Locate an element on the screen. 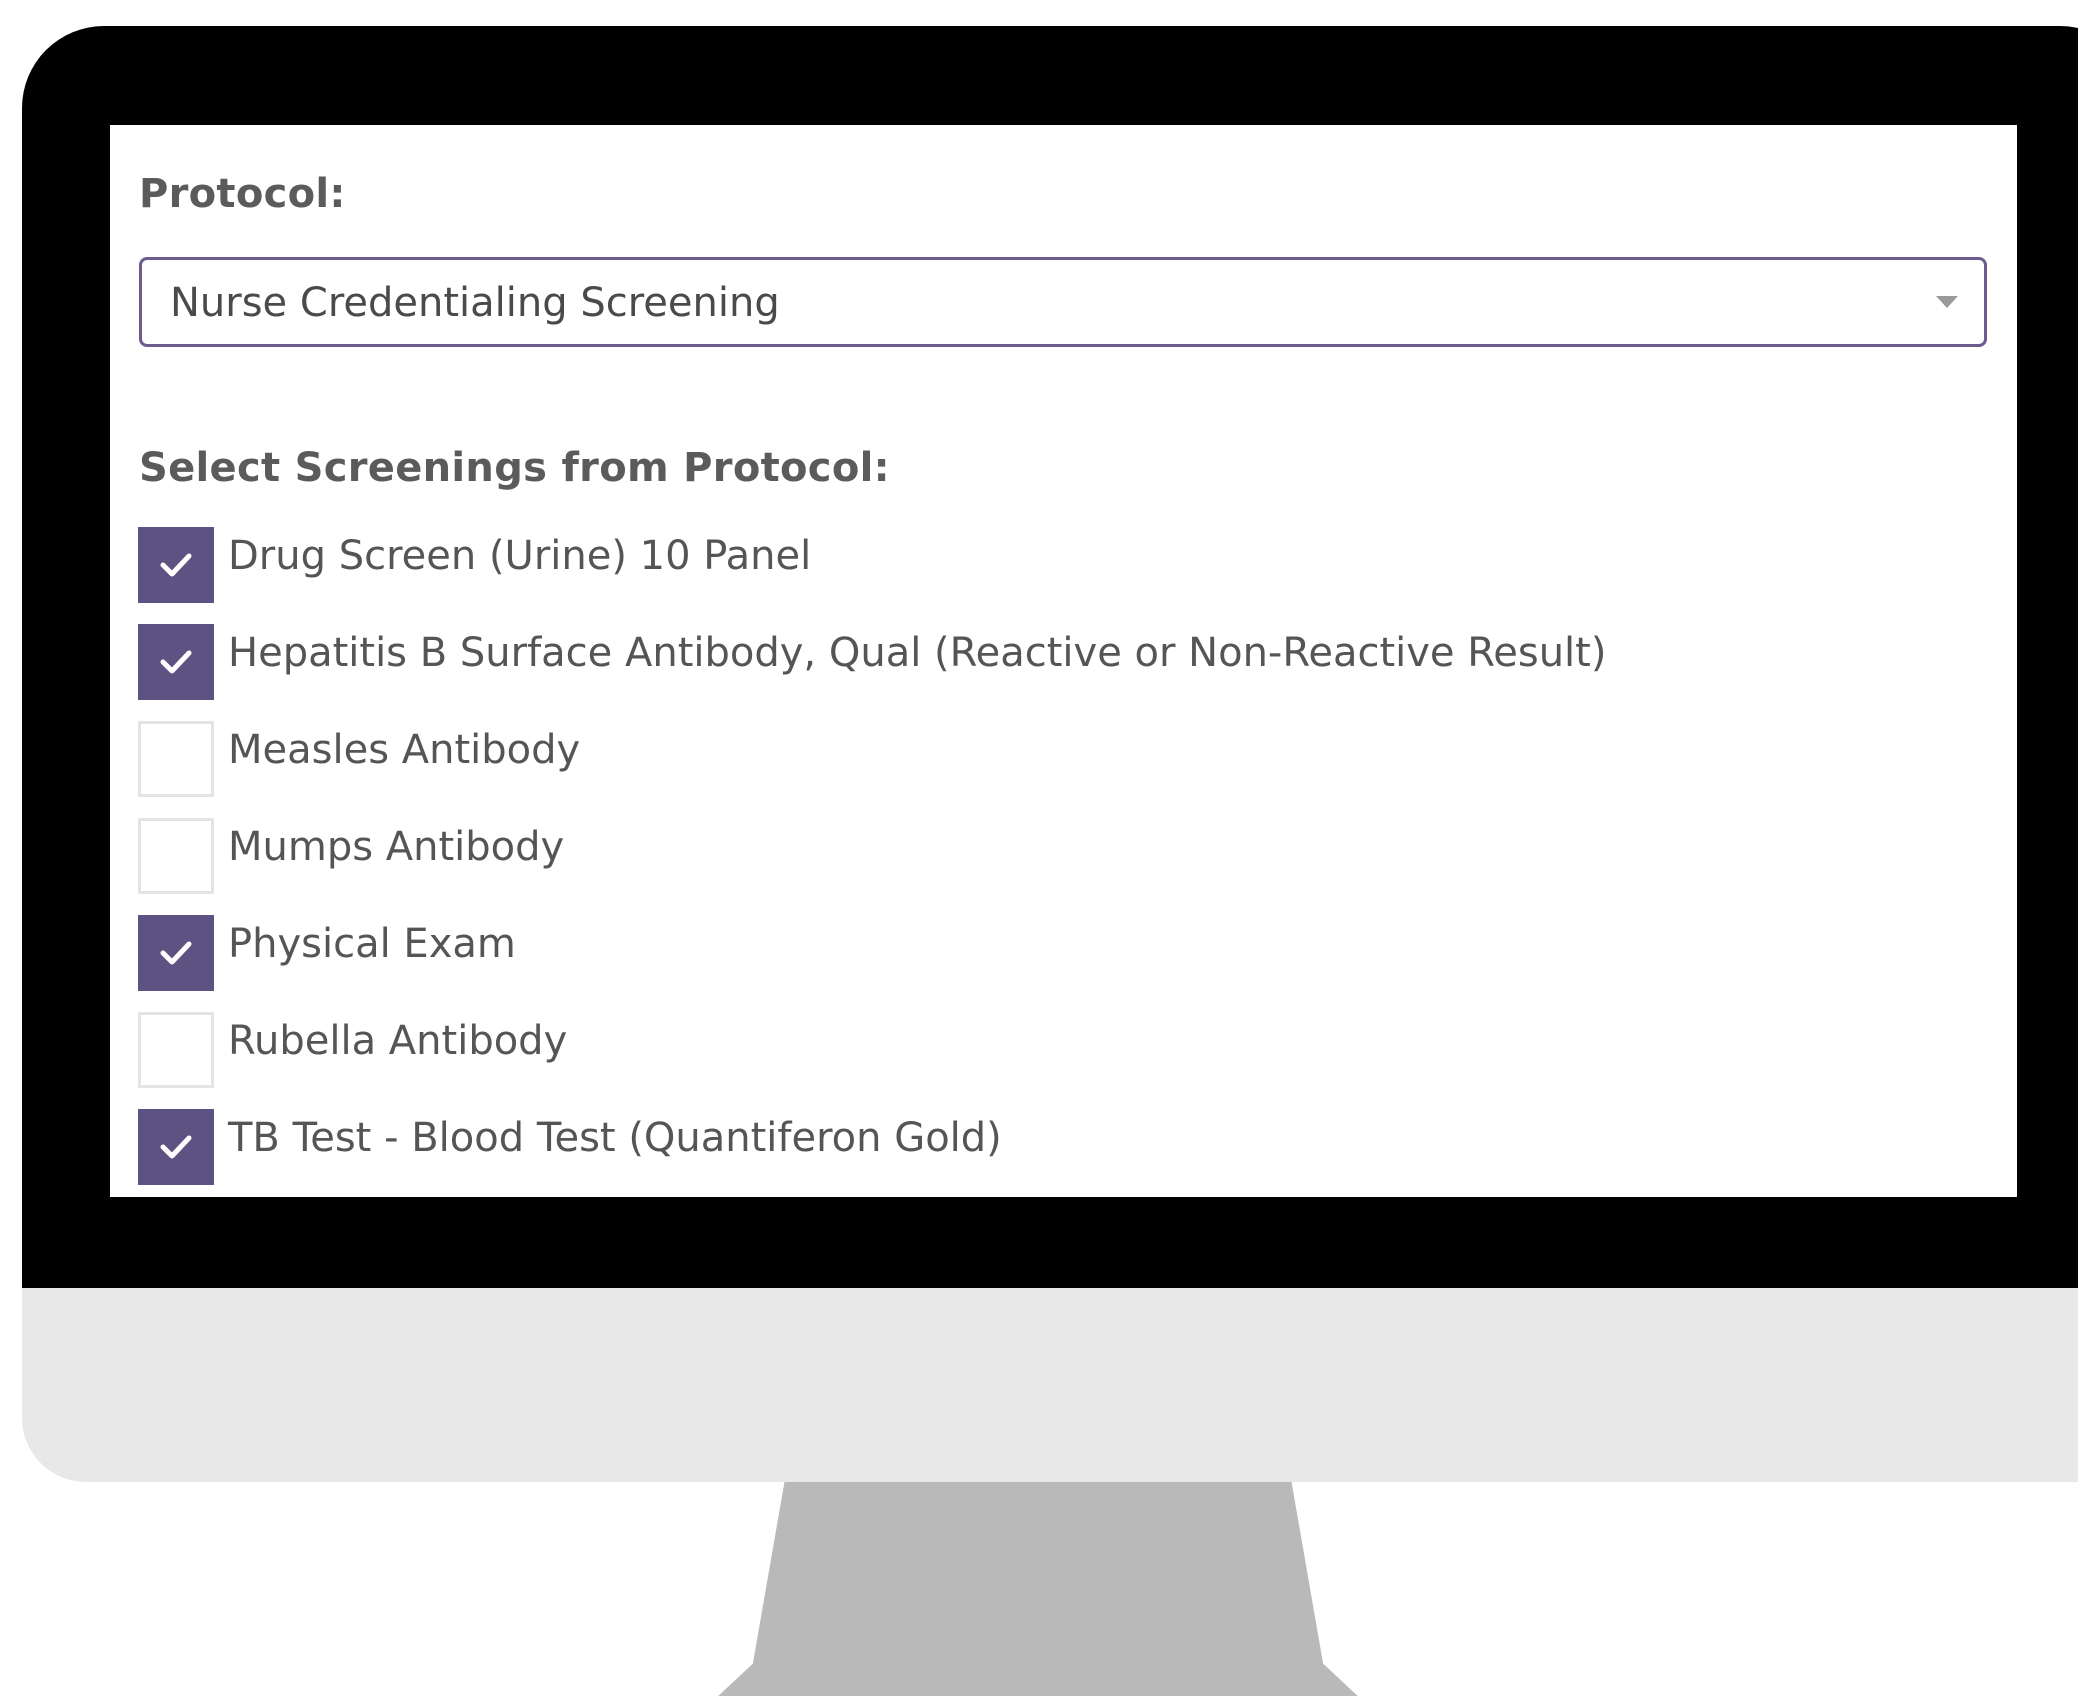 This screenshot has width=2078, height=1696. screening-item: TB Test - Blood Test (Quantiferon Gold) is located at coordinates (872, 1153).